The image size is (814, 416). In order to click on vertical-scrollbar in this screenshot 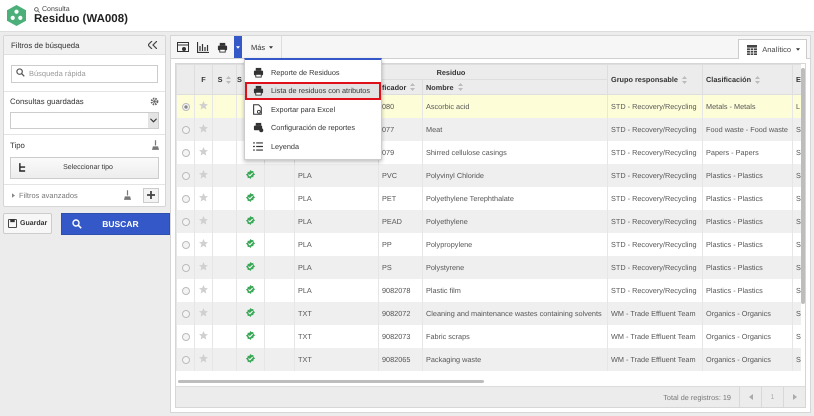, I will do `click(803, 186)`.